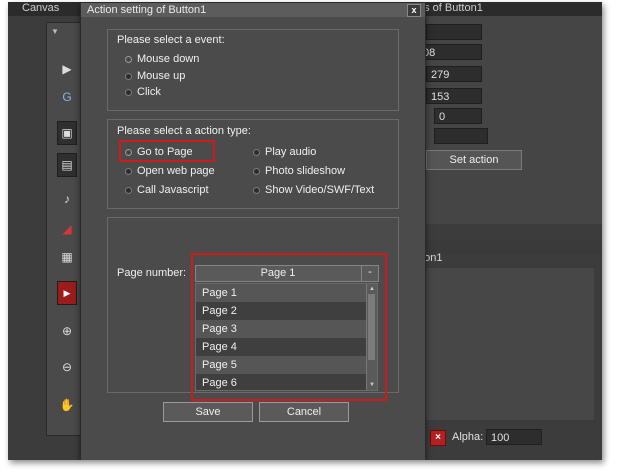 This screenshot has height=474, width=626. I want to click on arrow-tool-icon: ▶, so click(67, 69).